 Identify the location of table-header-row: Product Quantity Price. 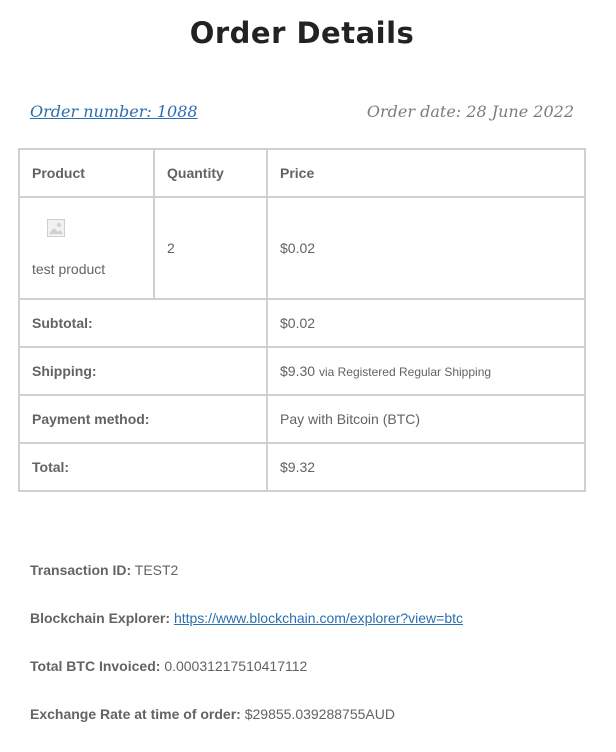
(302, 173).